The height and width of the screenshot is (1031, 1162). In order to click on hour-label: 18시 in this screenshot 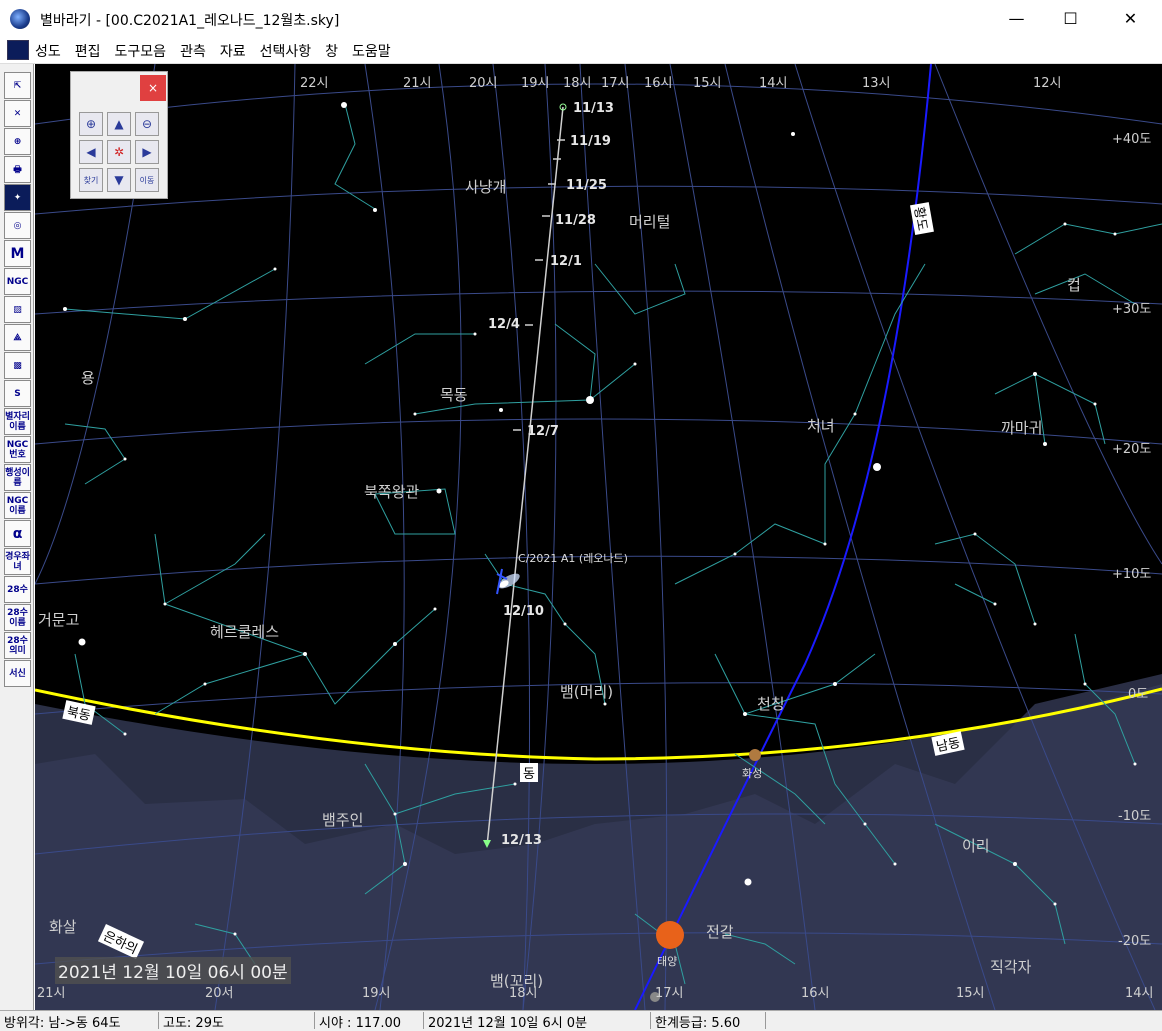, I will do `click(577, 83)`.